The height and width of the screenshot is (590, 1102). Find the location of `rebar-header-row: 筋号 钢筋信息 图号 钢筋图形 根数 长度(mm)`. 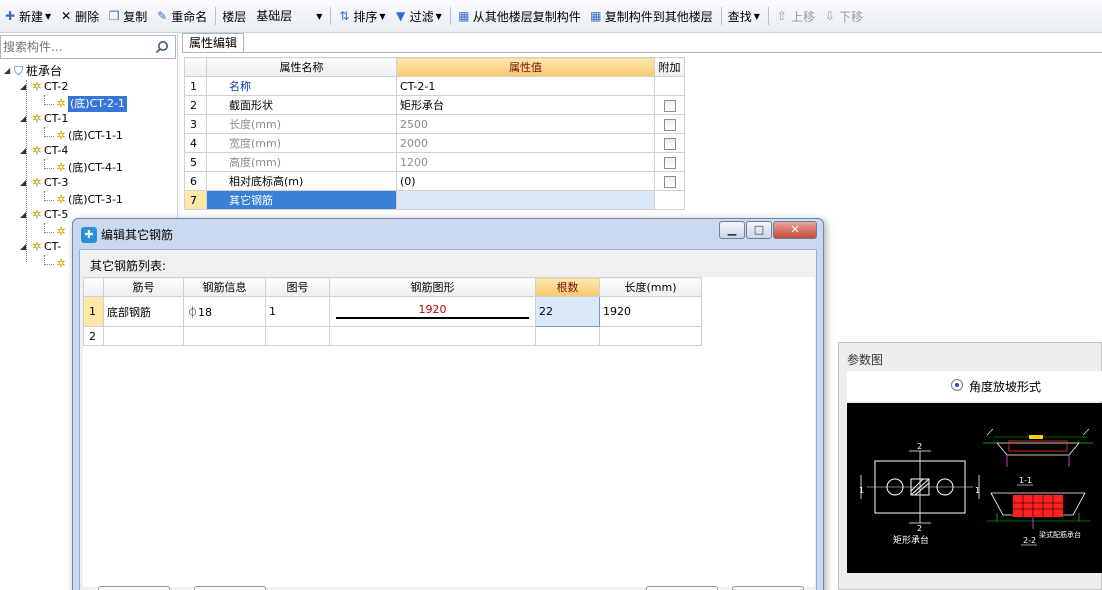

rebar-header-row: 筋号 钢筋信息 图号 钢筋图形 根数 长度(mm) is located at coordinates (392, 287).